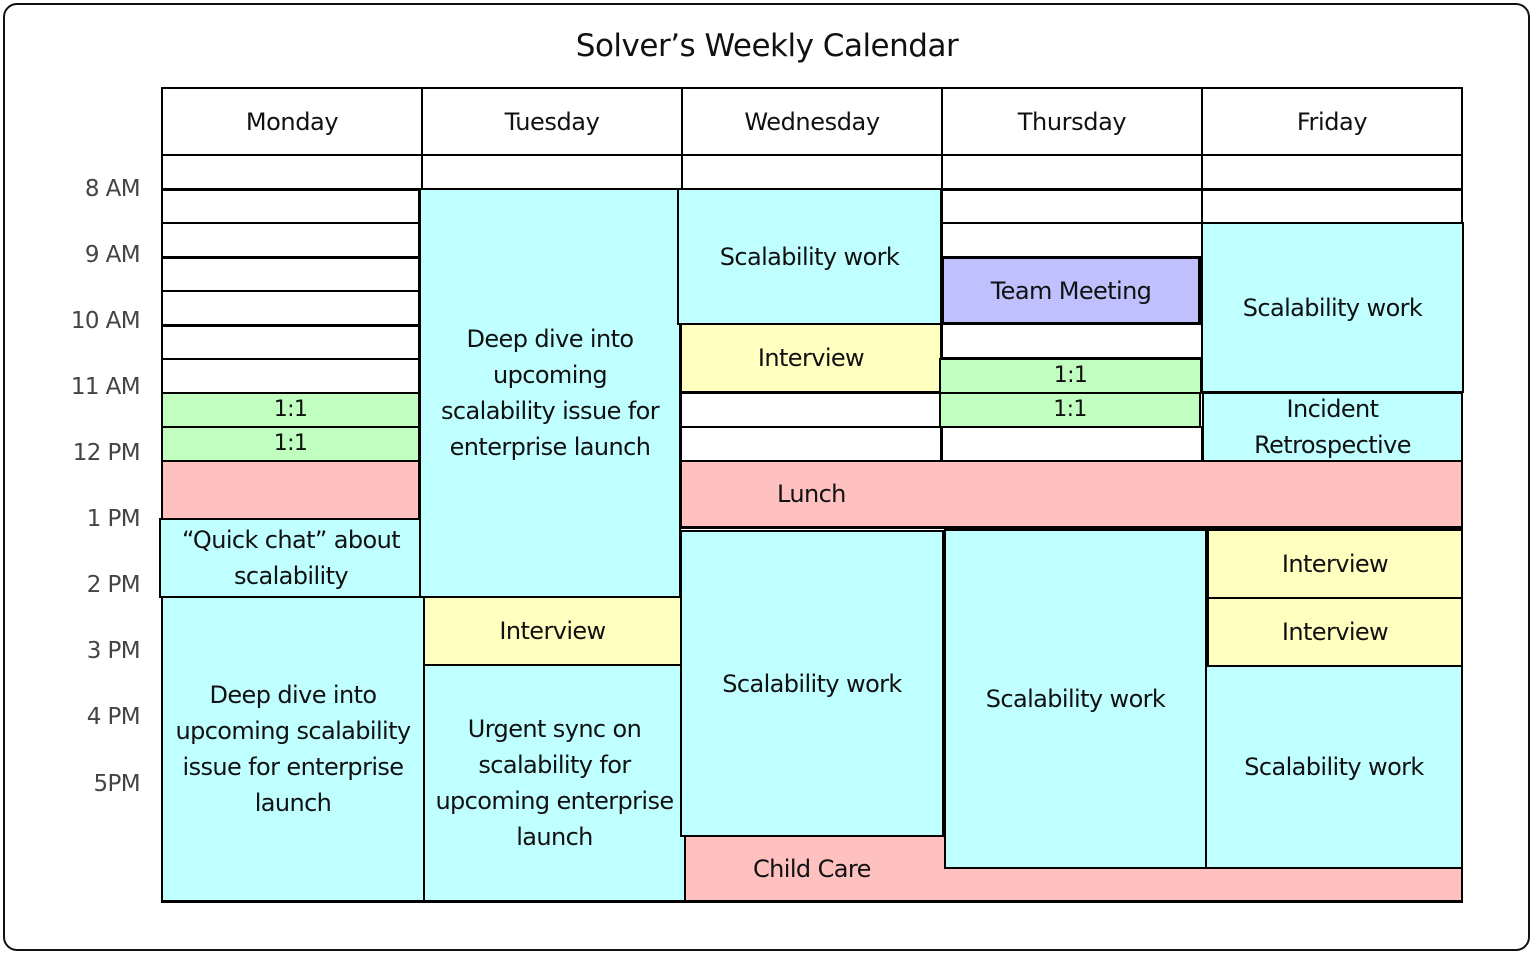 The image size is (1534, 956). Describe the element at coordinates (290, 490) in the screenshot. I see `event-lunch-block` at that location.